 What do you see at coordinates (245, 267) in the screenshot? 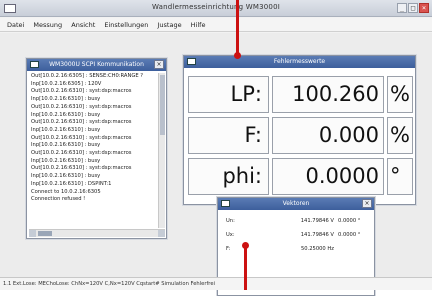
I see `annotation-line-bottom` at bounding box center [245, 267].